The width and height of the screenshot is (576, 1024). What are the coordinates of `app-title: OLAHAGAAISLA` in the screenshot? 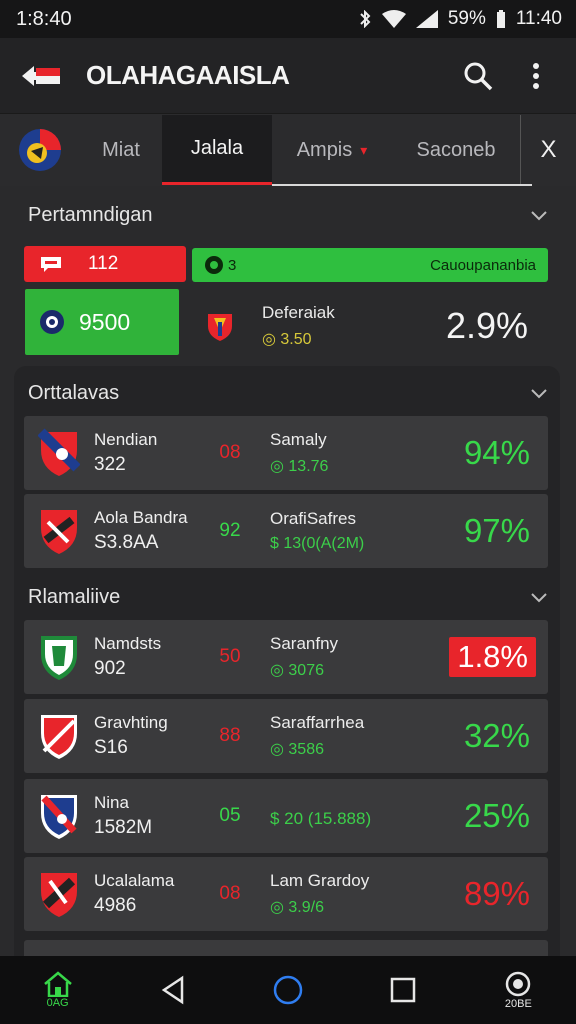 It's located at (188, 75).